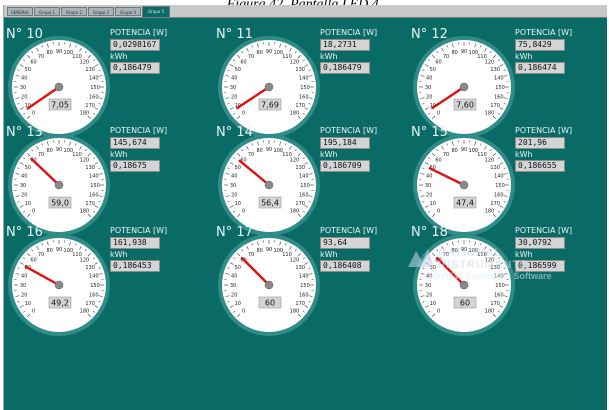 Image resolution: width=609 pixels, height=410 pixels. What do you see at coordinates (60, 303) in the screenshot?
I see `gauge-digital-display: 49,2` at bounding box center [60, 303].